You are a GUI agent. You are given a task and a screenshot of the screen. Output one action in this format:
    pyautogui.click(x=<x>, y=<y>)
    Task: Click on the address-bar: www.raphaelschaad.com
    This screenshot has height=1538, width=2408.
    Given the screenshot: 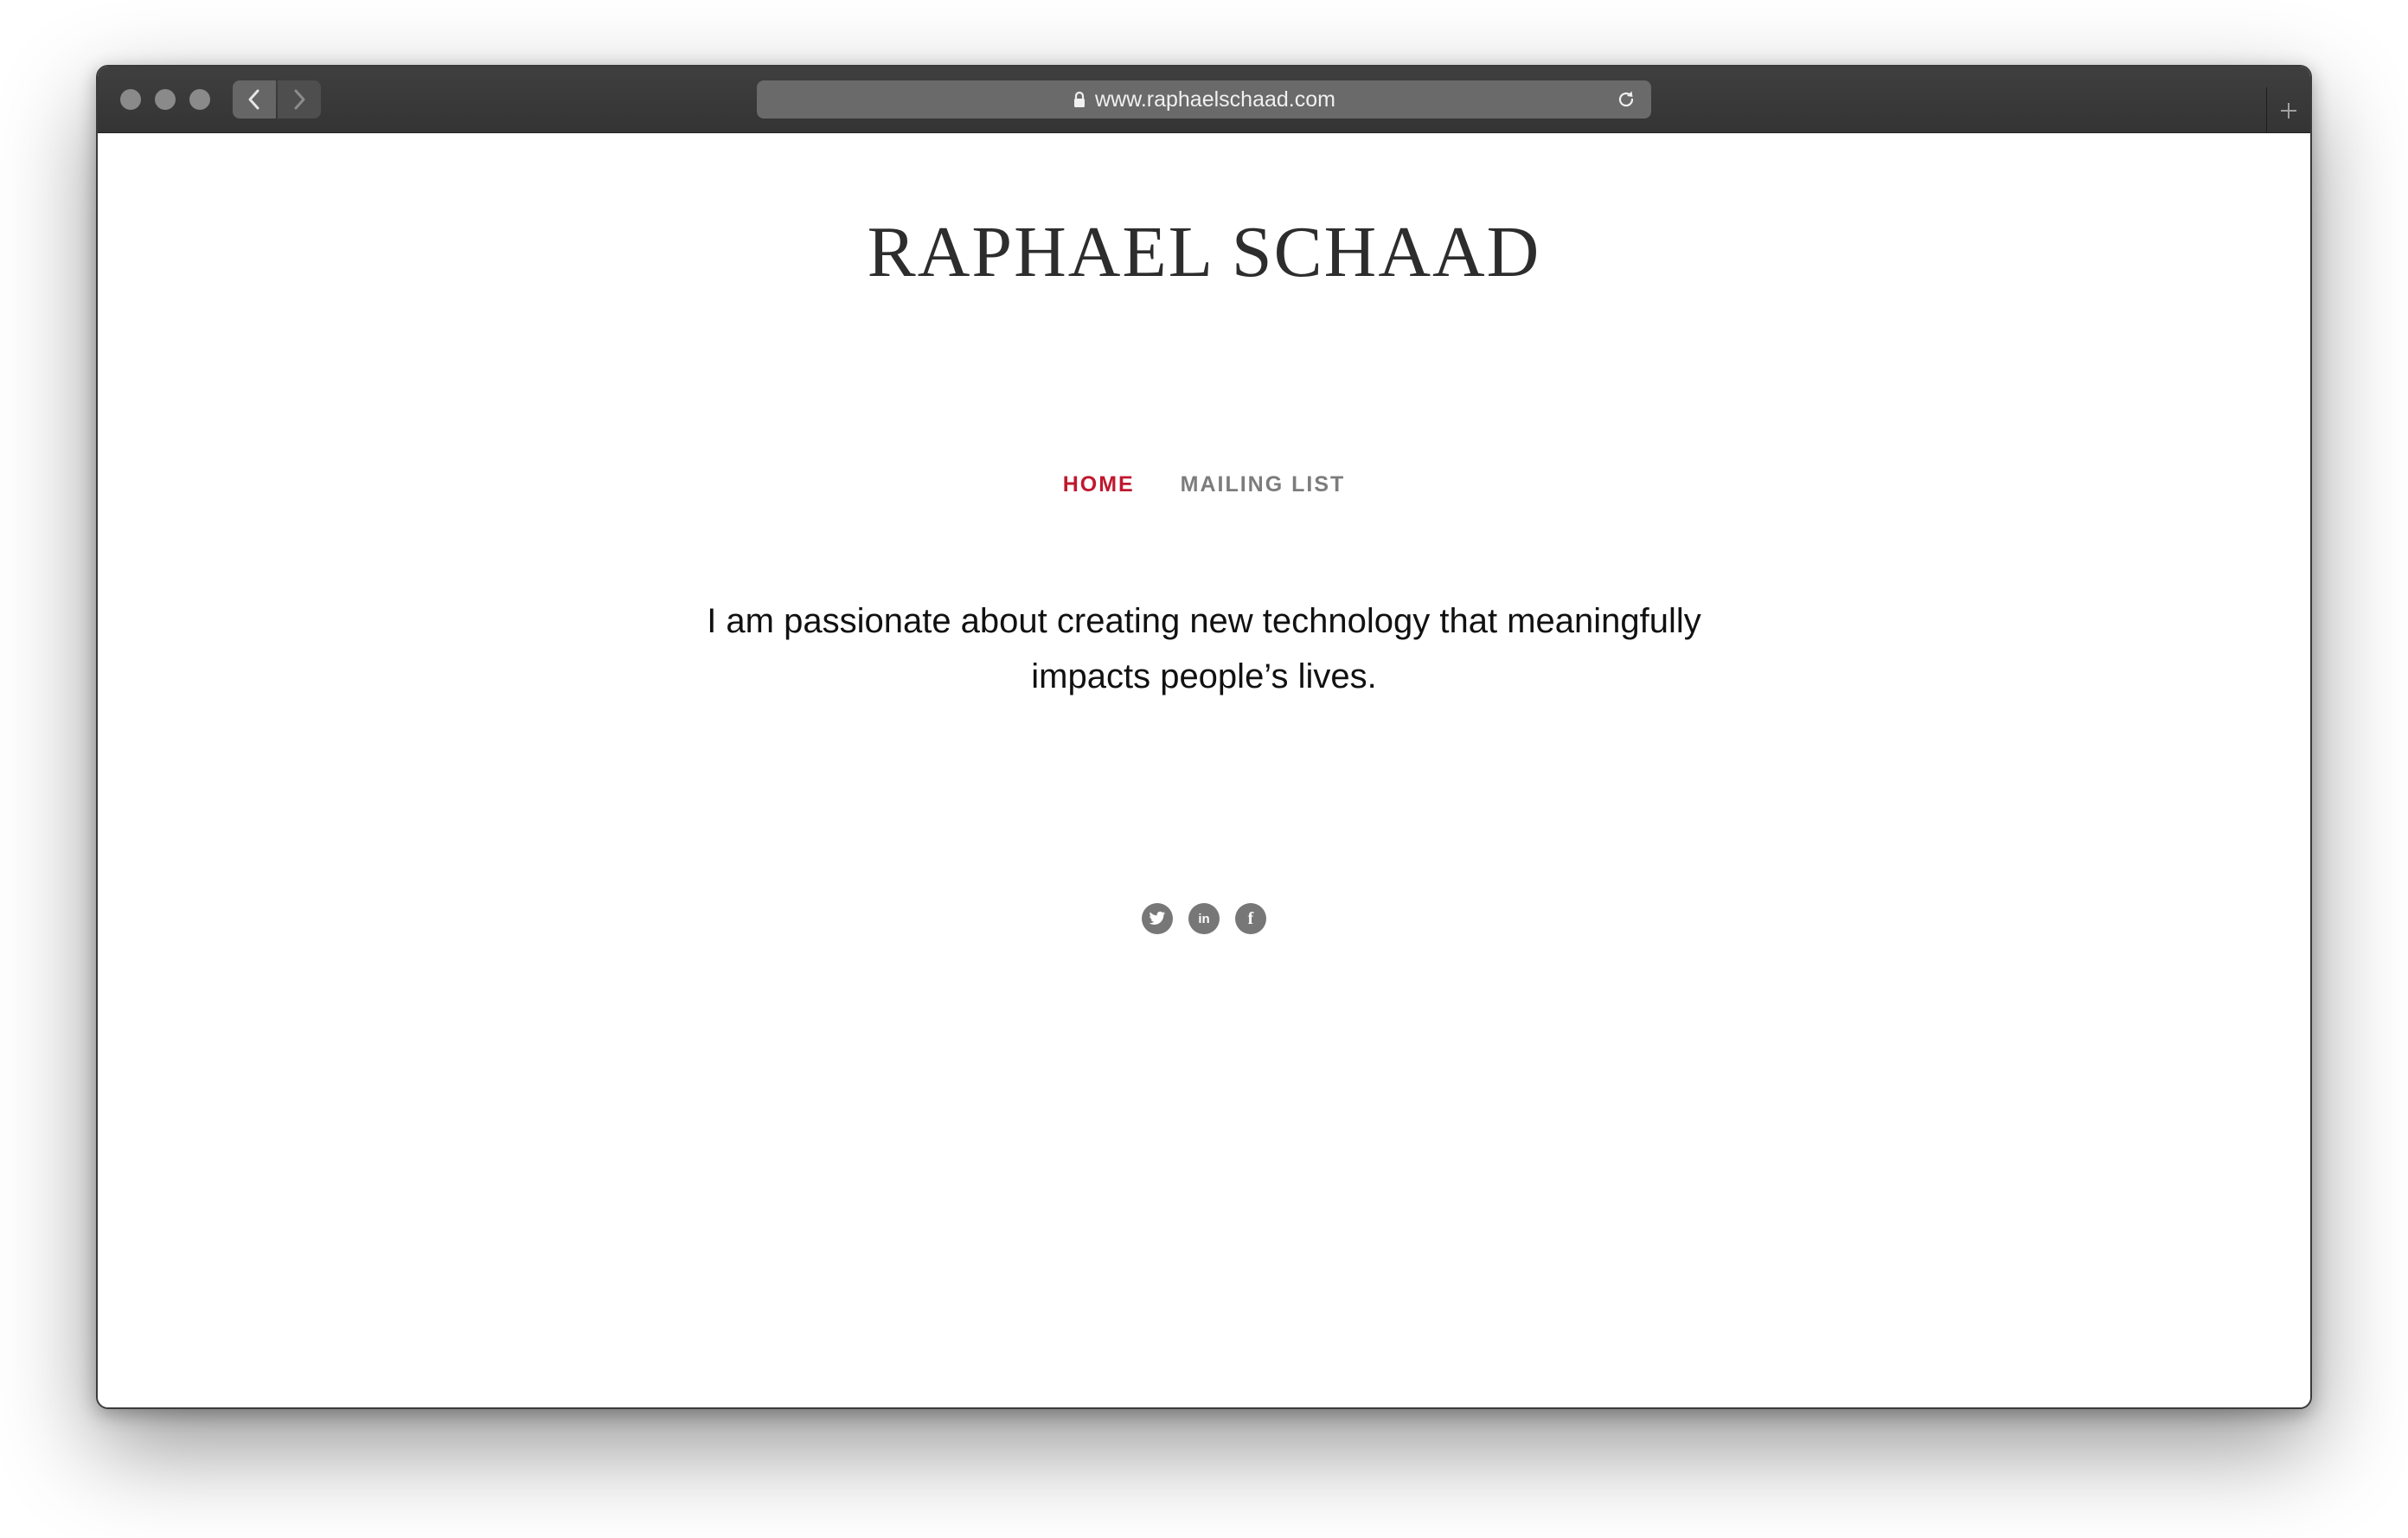 What is the action you would take?
    pyautogui.click(x=1204, y=100)
    